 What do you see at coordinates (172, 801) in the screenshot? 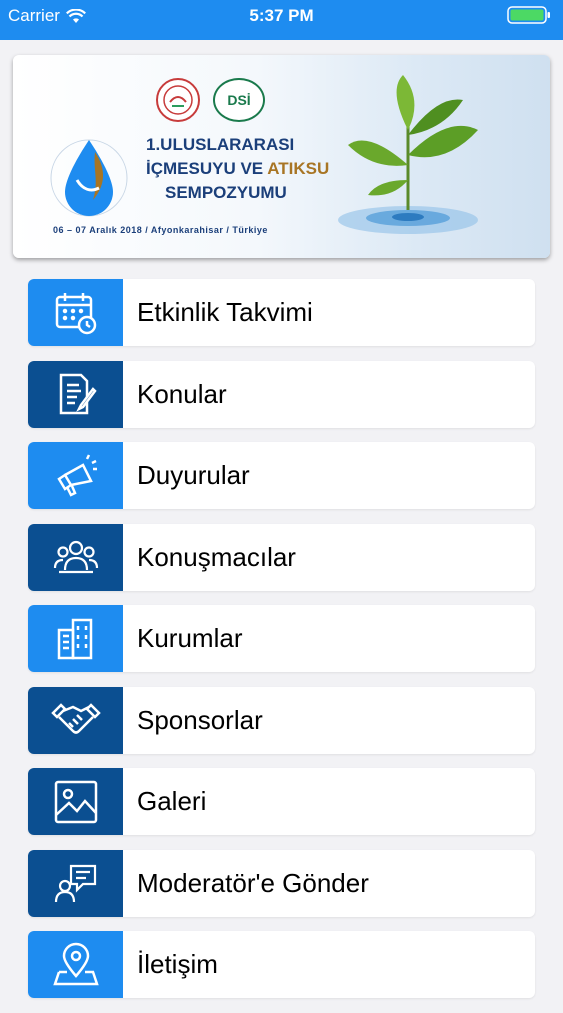
I see `menu-item-label: Galeri` at bounding box center [172, 801].